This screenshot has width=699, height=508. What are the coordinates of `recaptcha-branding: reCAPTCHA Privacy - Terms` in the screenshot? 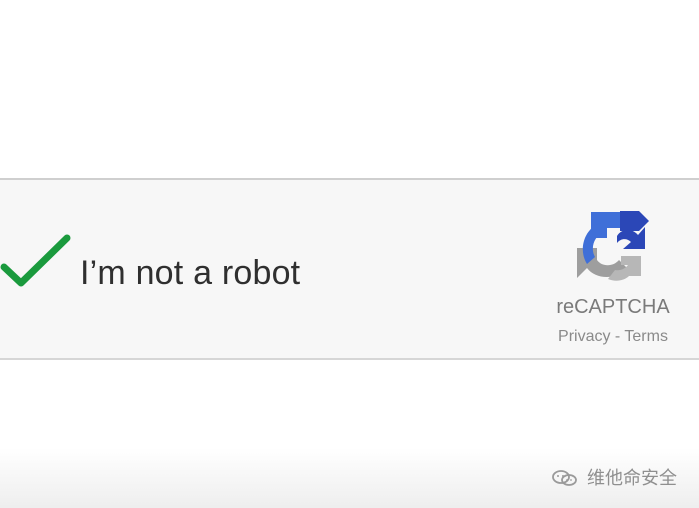 It's located at (616, 279).